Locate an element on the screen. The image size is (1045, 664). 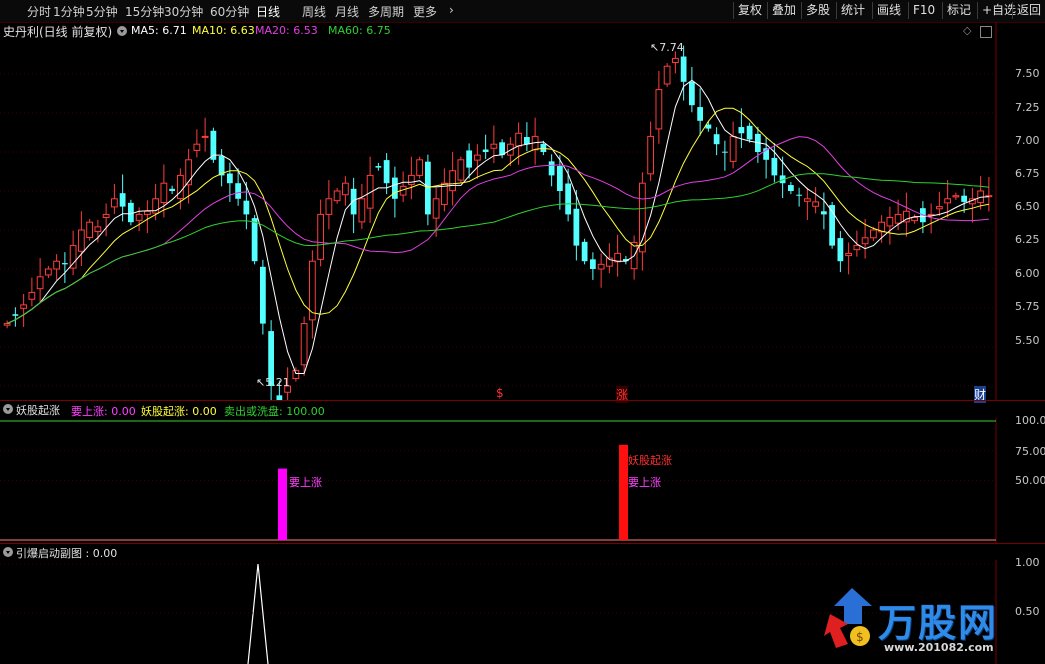
period-tab: 30分钟 is located at coordinates (183, 11).